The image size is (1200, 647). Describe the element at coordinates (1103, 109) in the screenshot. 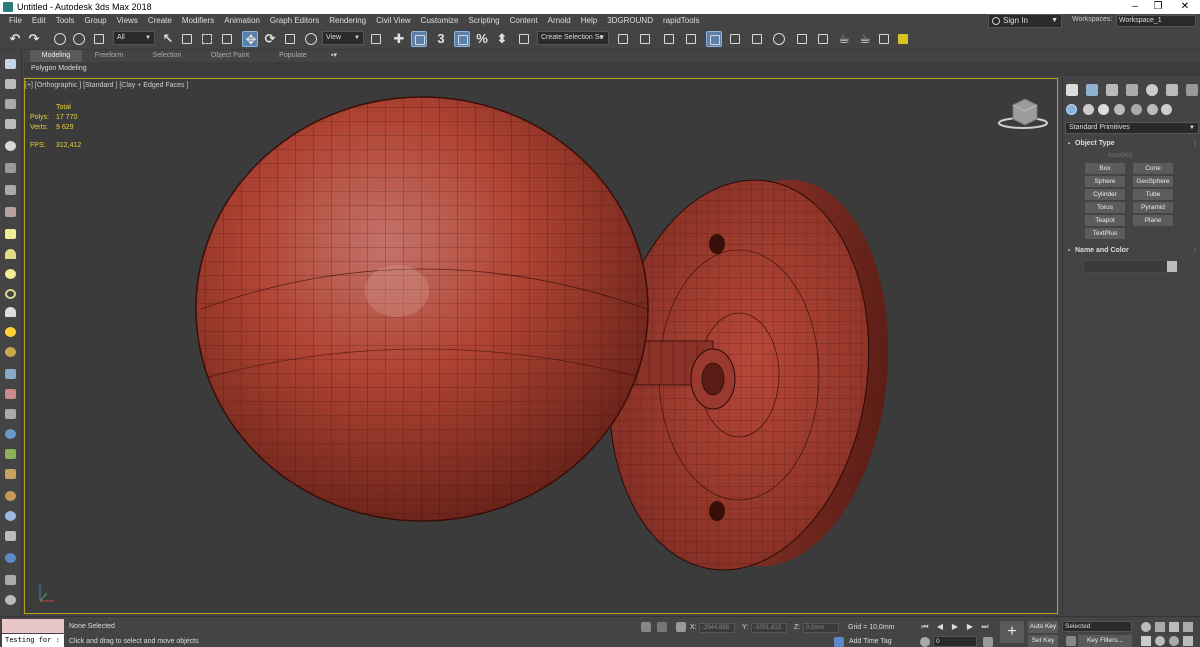

I see `lights-icon` at that location.